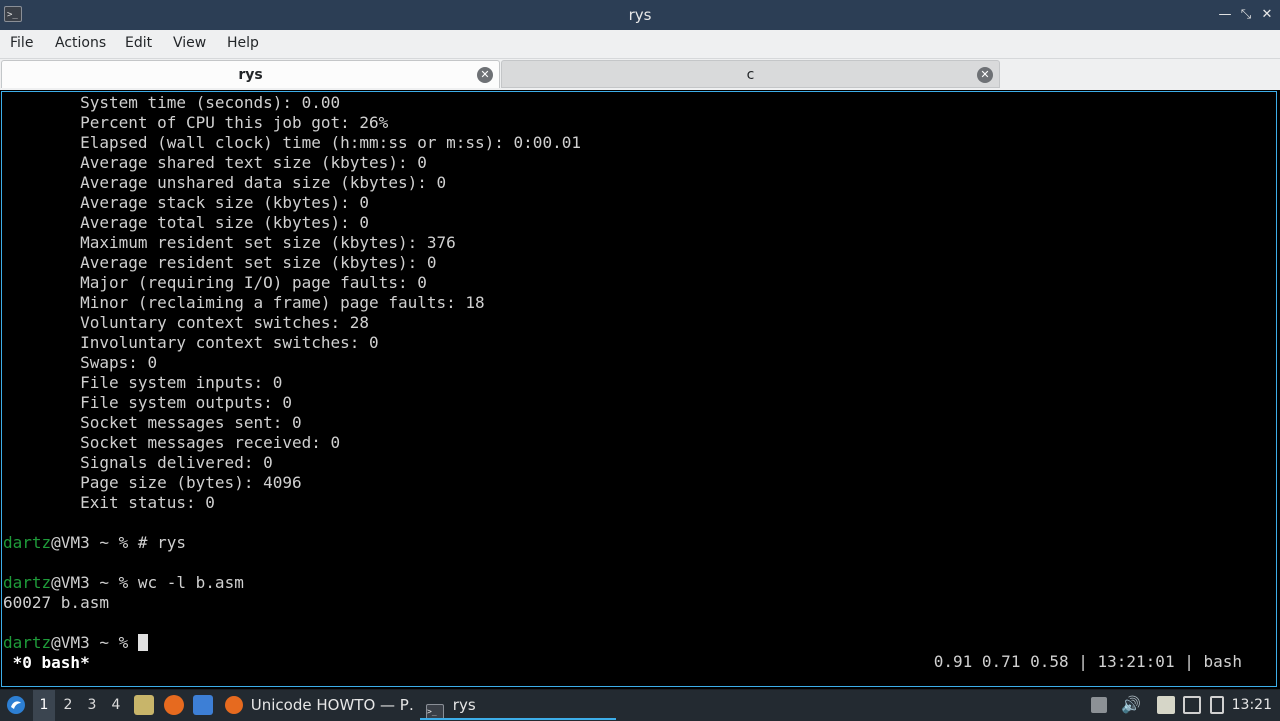 The height and width of the screenshot is (721, 1280). I want to click on tmux-status-left: *0 bash*, so click(46, 662).